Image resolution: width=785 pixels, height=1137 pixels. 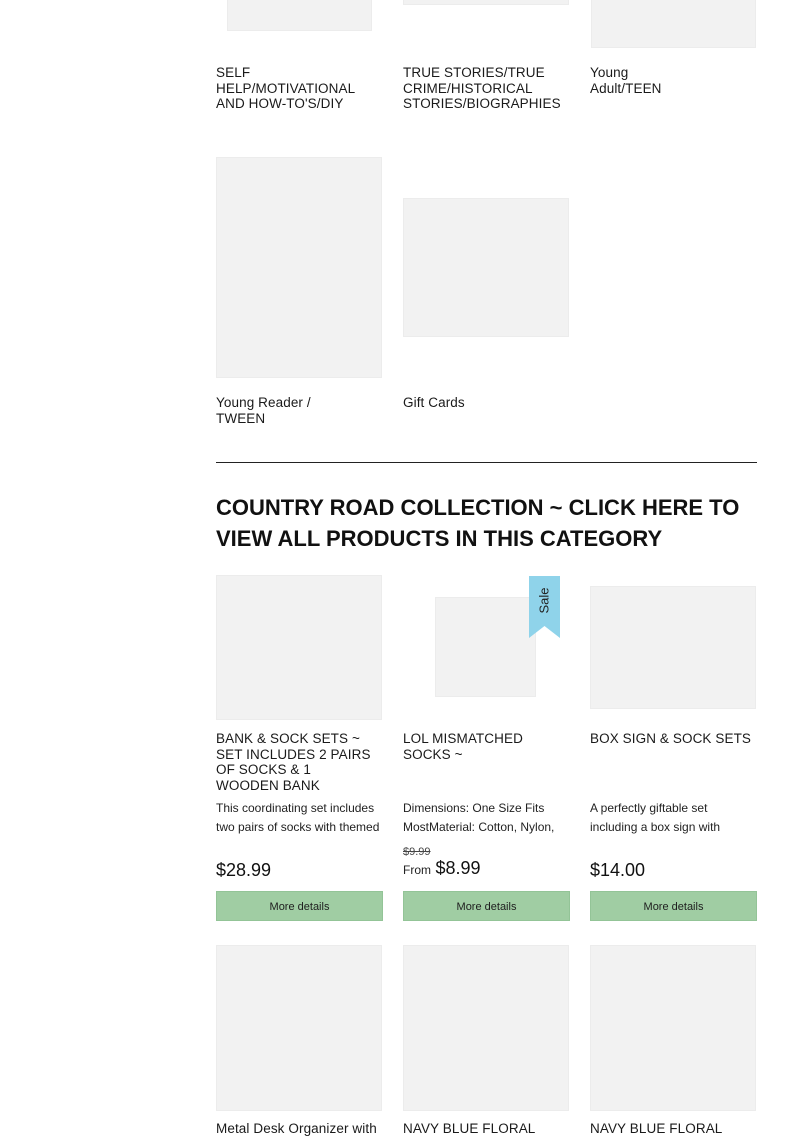 I want to click on product-price-box-sign: $14.00, so click(x=618, y=870).